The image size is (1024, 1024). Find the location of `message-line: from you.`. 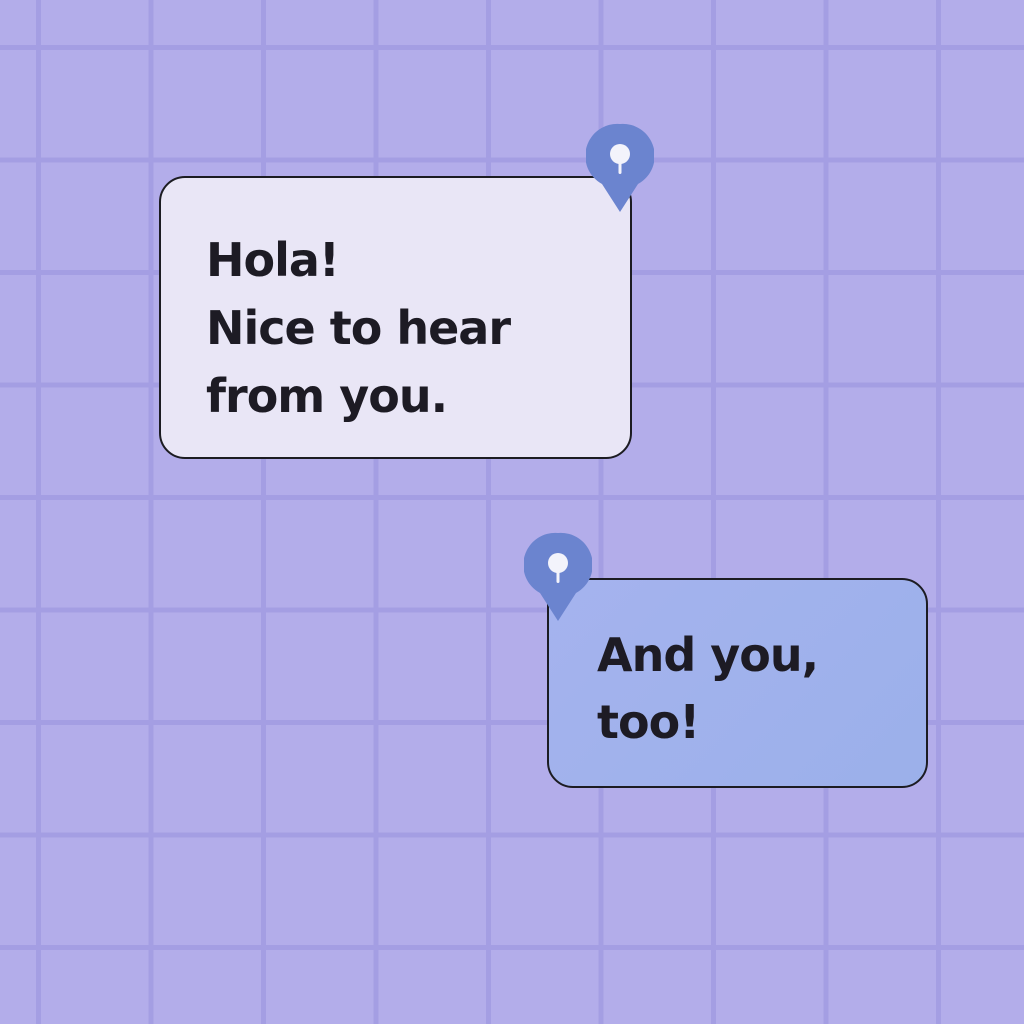

message-line: from you. is located at coordinates (327, 396).